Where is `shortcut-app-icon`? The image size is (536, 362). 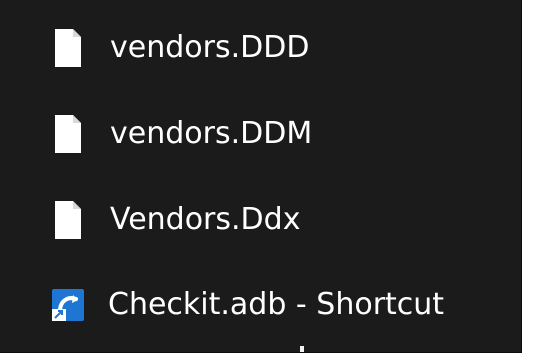 shortcut-app-icon is located at coordinates (68, 305).